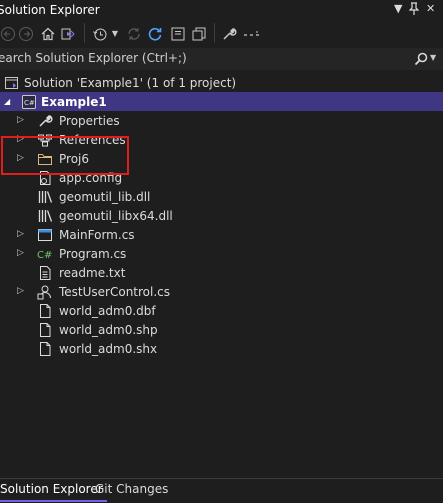 The width and height of the screenshot is (443, 503). What do you see at coordinates (9, 101) in the screenshot?
I see `expanded-arrow-icon: ◢` at bounding box center [9, 101].